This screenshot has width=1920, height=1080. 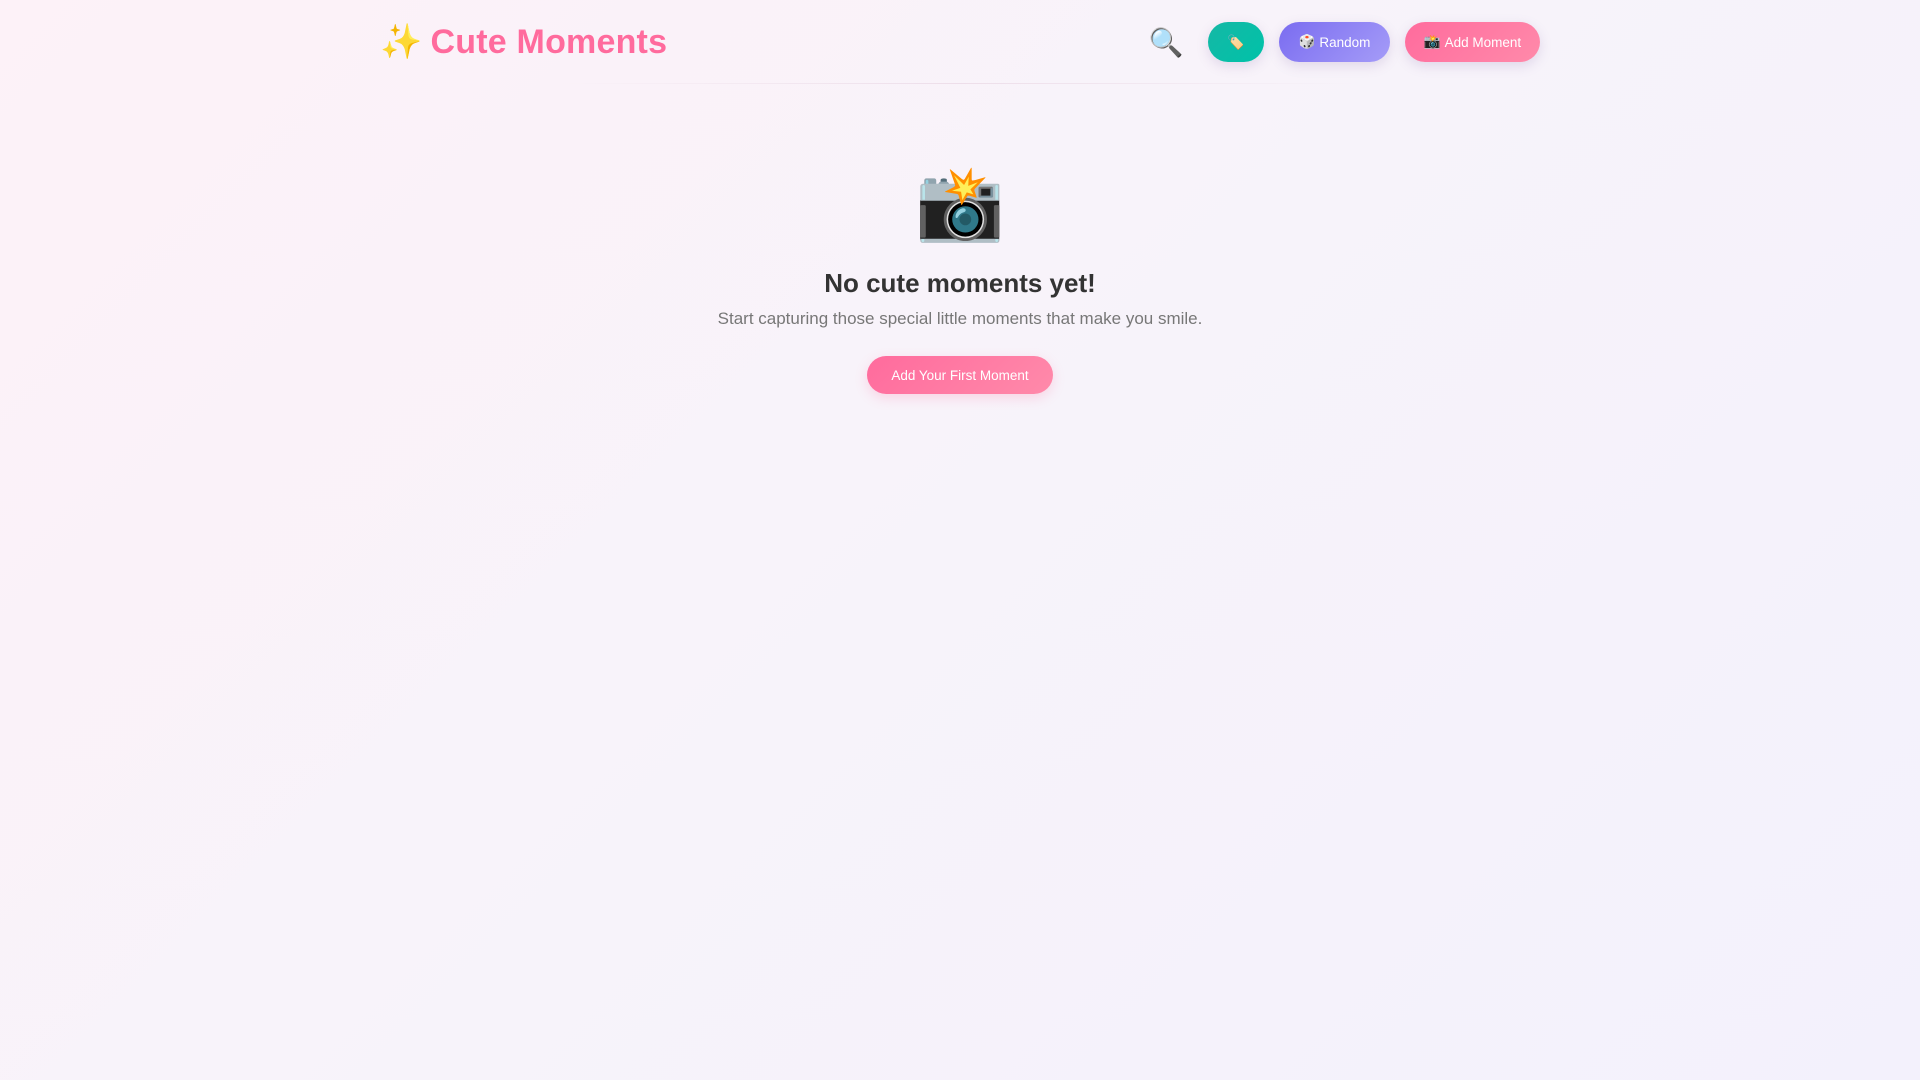 I want to click on app-title: Cute Moments, so click(x=549, y=41).